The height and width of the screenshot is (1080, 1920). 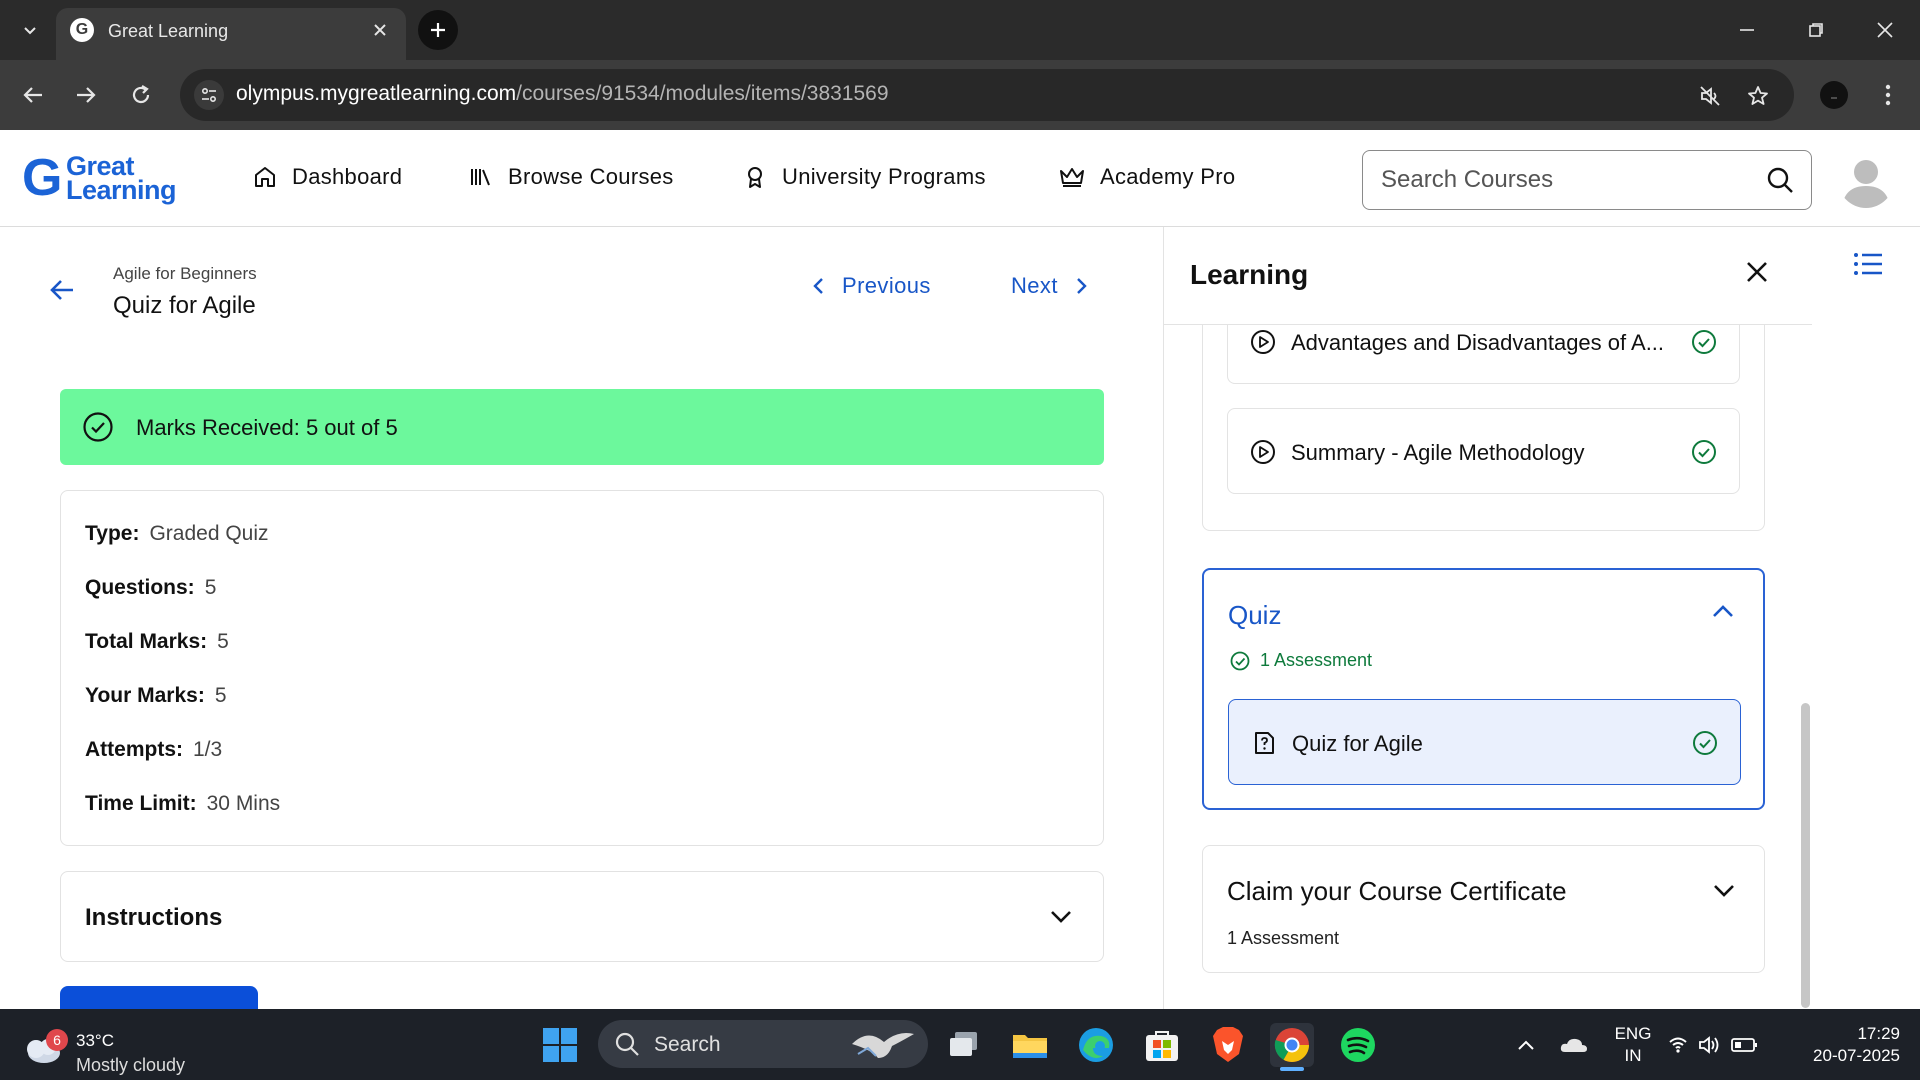 I want to click on clock: 17:29 20-07-2025, so click(x=1845, y=1045).